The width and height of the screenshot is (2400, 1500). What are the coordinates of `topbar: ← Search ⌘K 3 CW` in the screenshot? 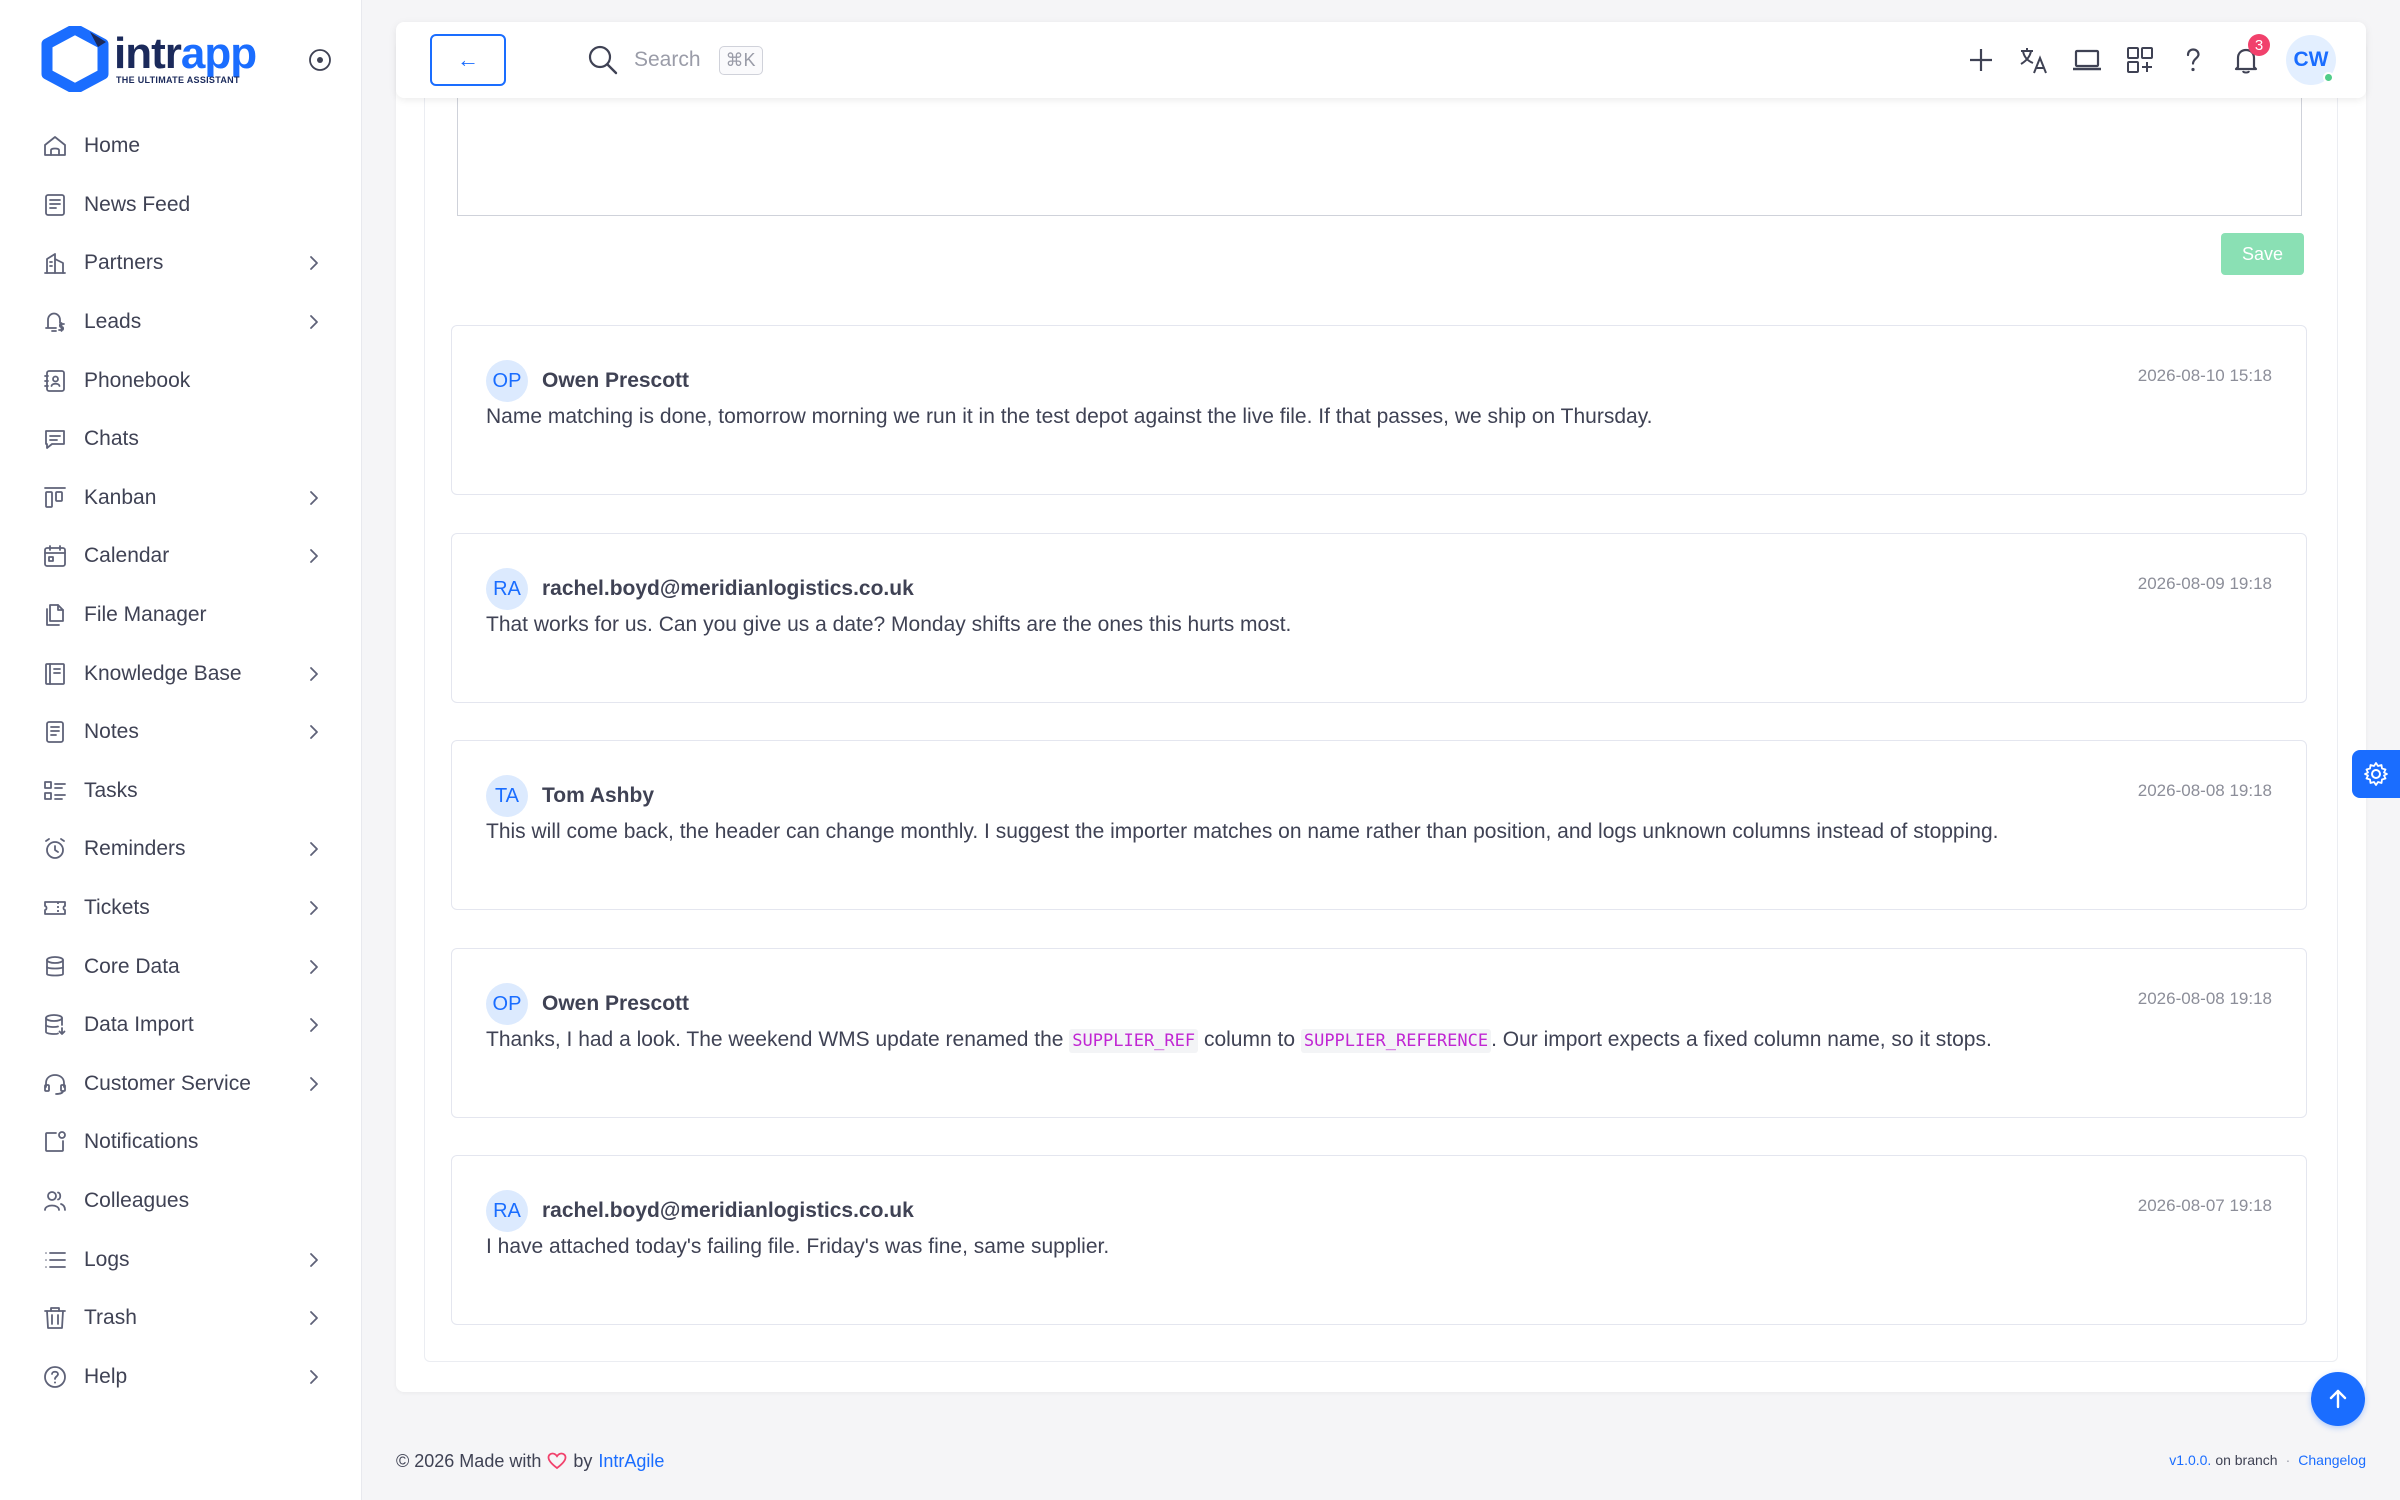 It's located at (1381, 60).